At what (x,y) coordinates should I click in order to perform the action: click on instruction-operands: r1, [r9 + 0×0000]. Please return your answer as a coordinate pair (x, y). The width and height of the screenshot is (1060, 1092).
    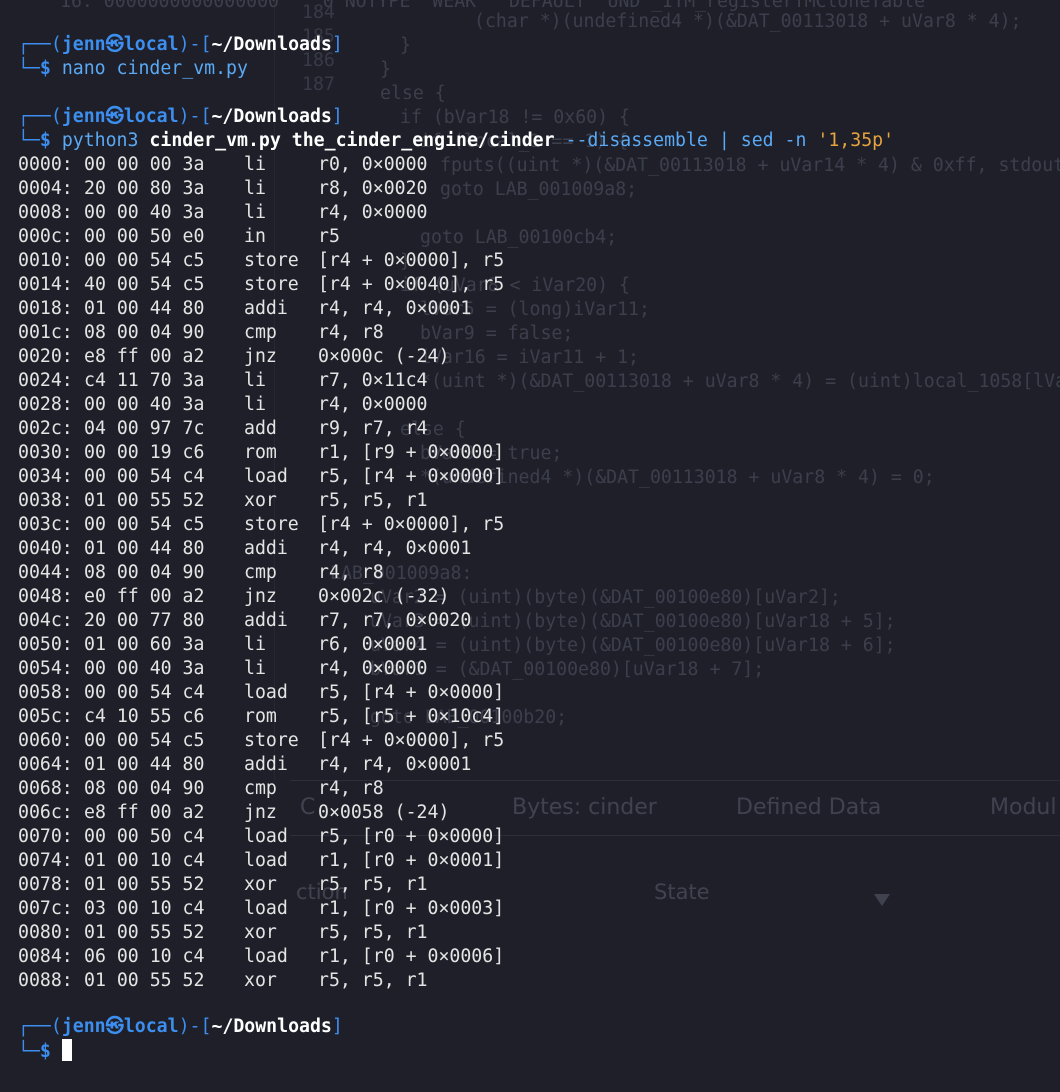
    Looking at the image, I should click on (411, 452).